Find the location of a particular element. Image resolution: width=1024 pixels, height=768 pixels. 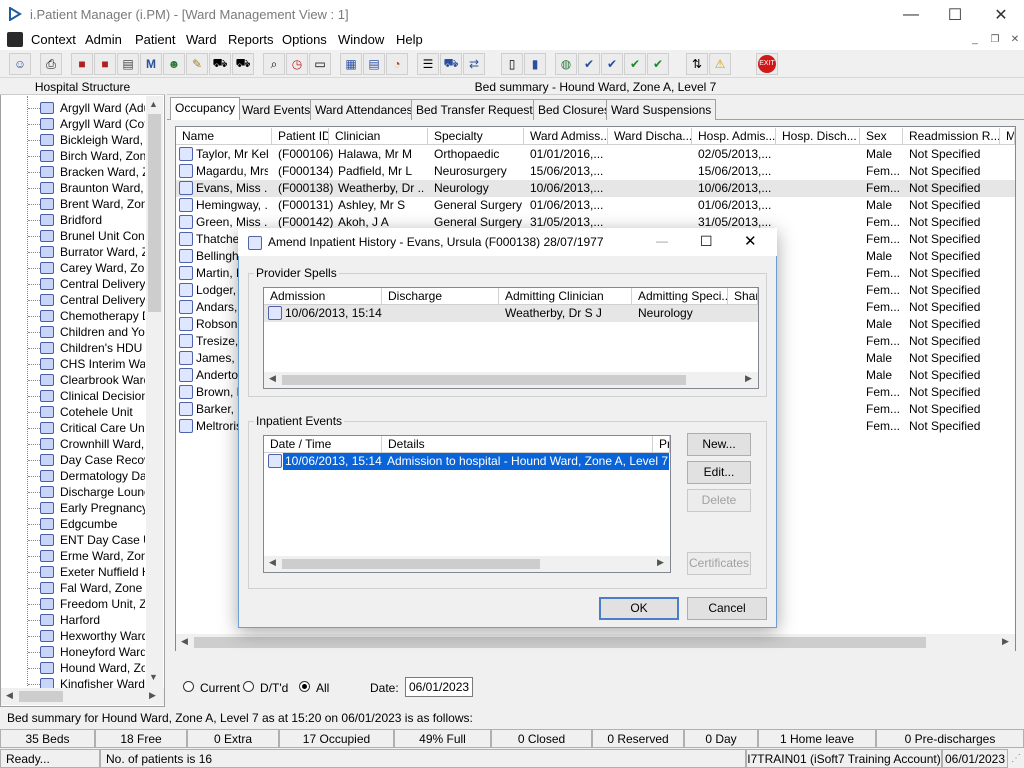

ward-item: Crownhill Ward, Z is located at coordinates (92, 444).